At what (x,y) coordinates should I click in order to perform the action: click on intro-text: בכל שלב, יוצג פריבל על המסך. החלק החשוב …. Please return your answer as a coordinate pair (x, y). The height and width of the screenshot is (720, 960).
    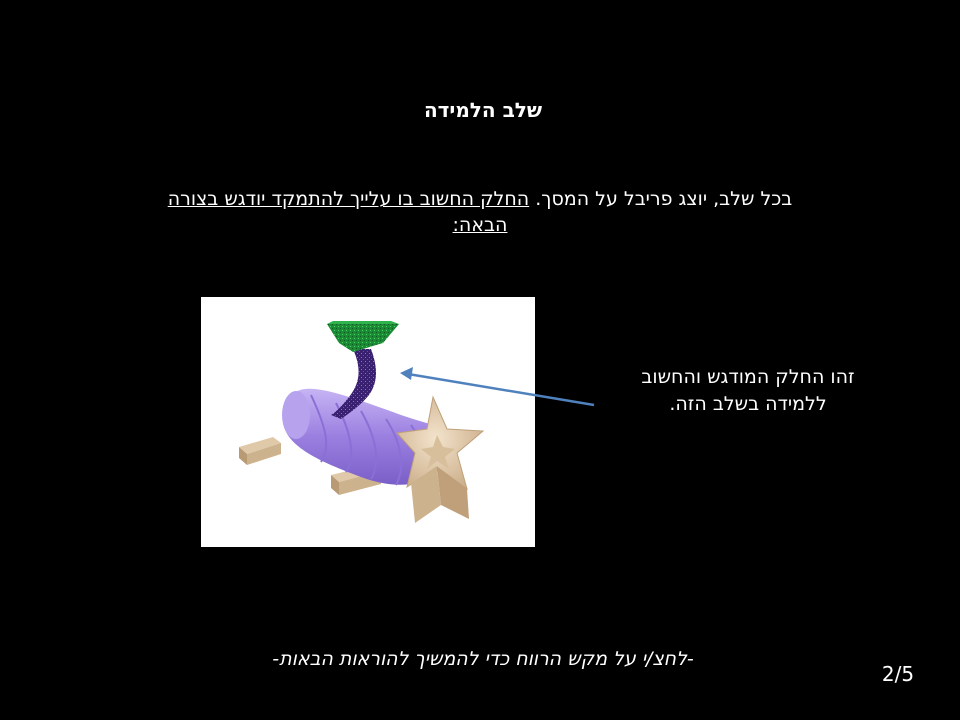
    Looking at the image, I should click on (480, 212).